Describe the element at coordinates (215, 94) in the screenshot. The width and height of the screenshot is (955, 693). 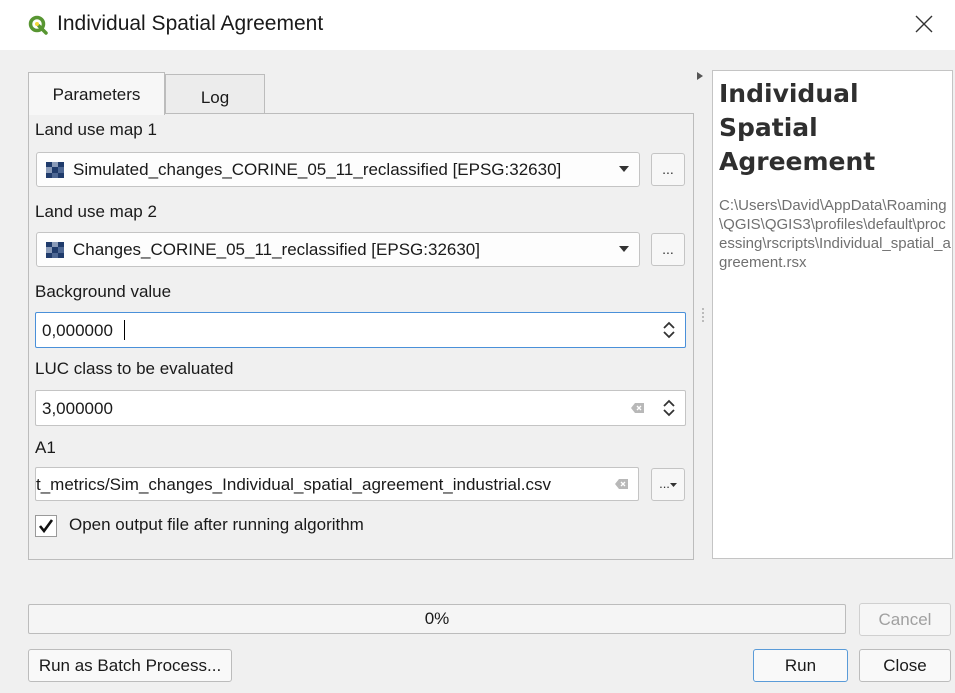
I see `tab-log: Log` at that location.